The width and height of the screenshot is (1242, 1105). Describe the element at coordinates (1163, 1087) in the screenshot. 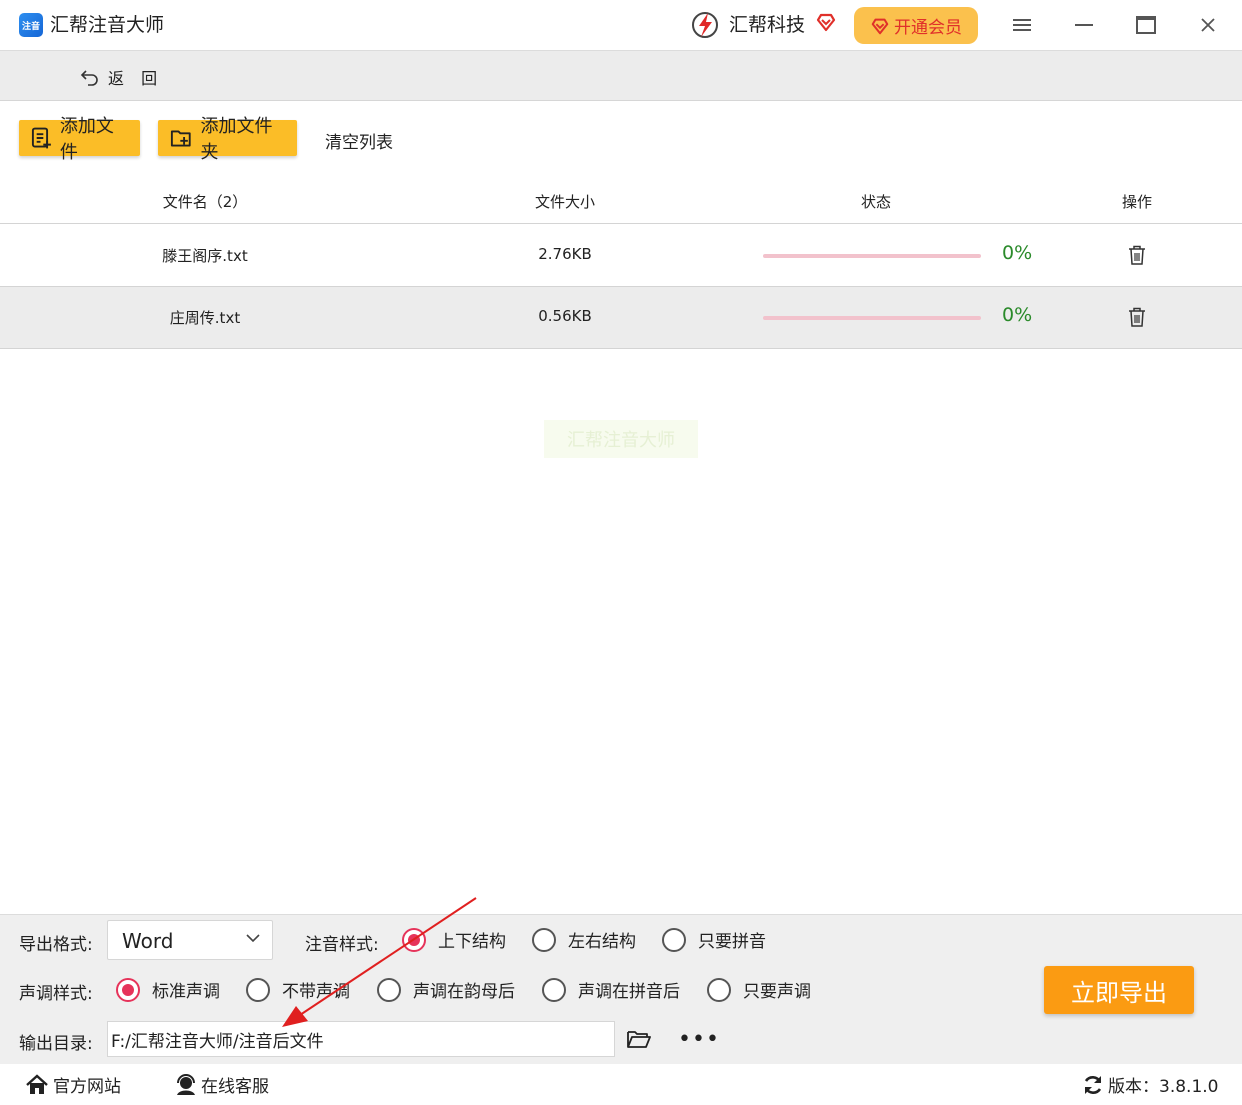

I see `version-label: 版本：3.8.1.0` at that location.